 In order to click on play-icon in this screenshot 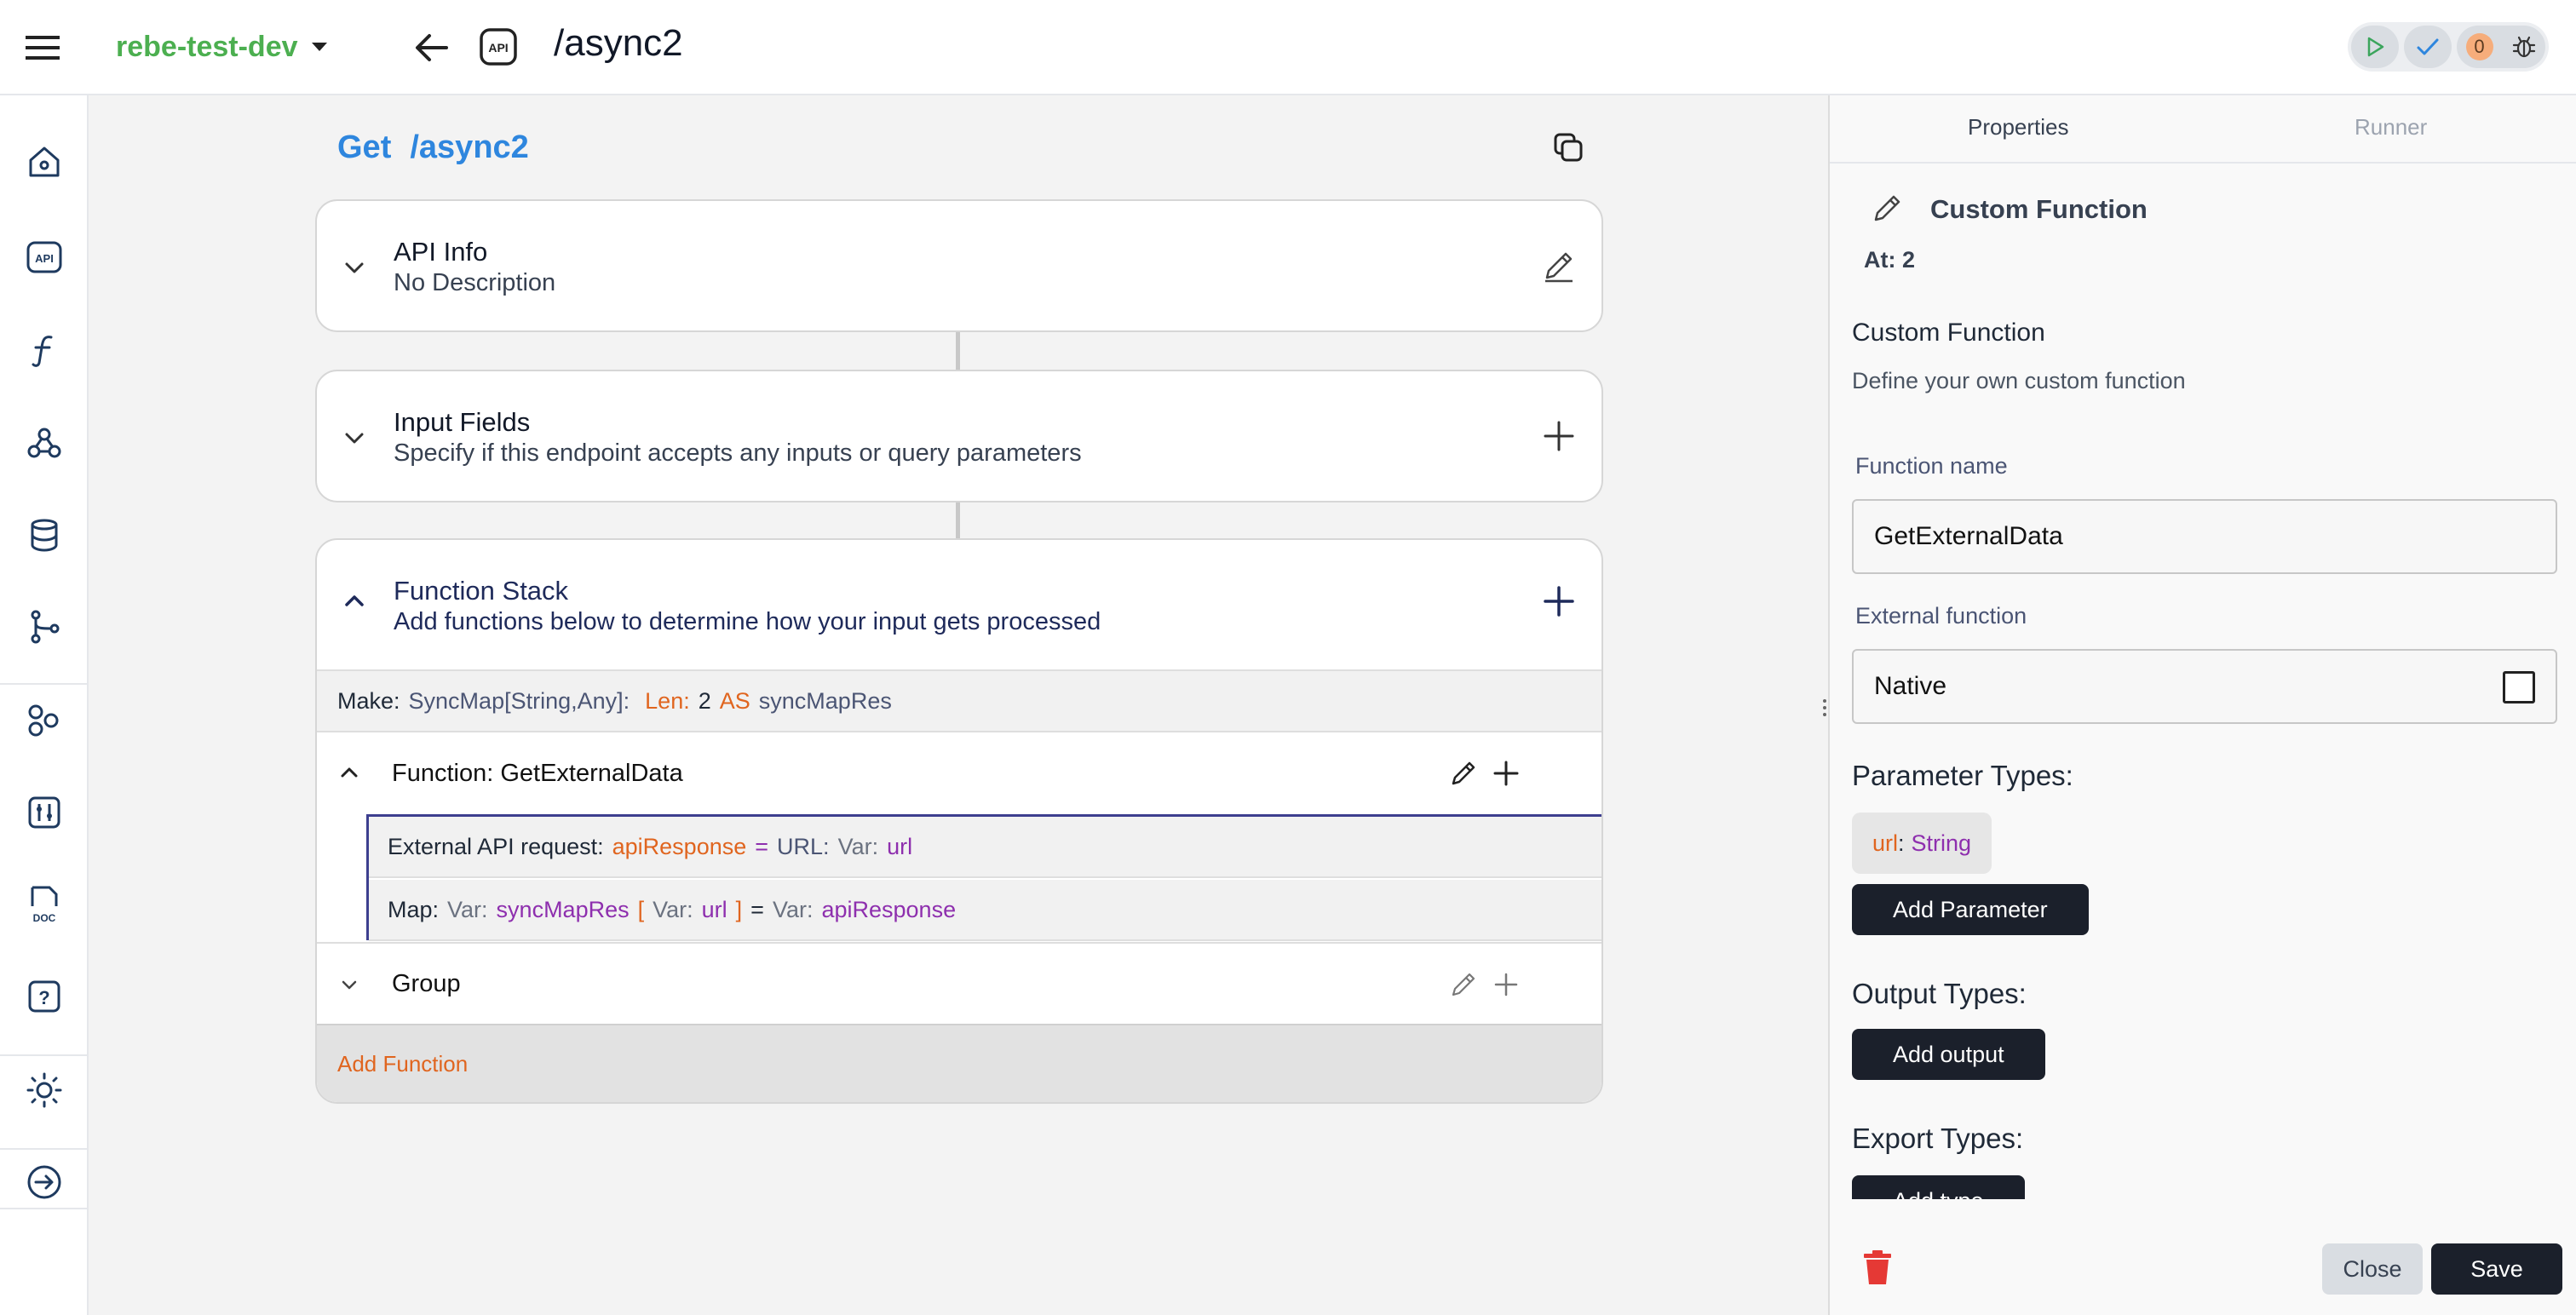, I will do `click(2375, 47)`.